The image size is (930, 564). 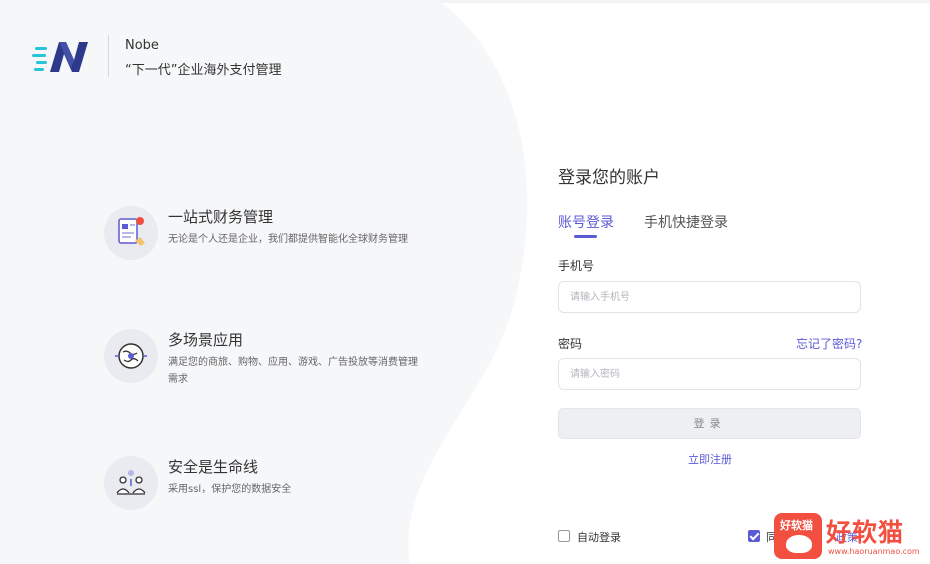 I want to click on nobe-logo-icon, so click(x=60, y=57).